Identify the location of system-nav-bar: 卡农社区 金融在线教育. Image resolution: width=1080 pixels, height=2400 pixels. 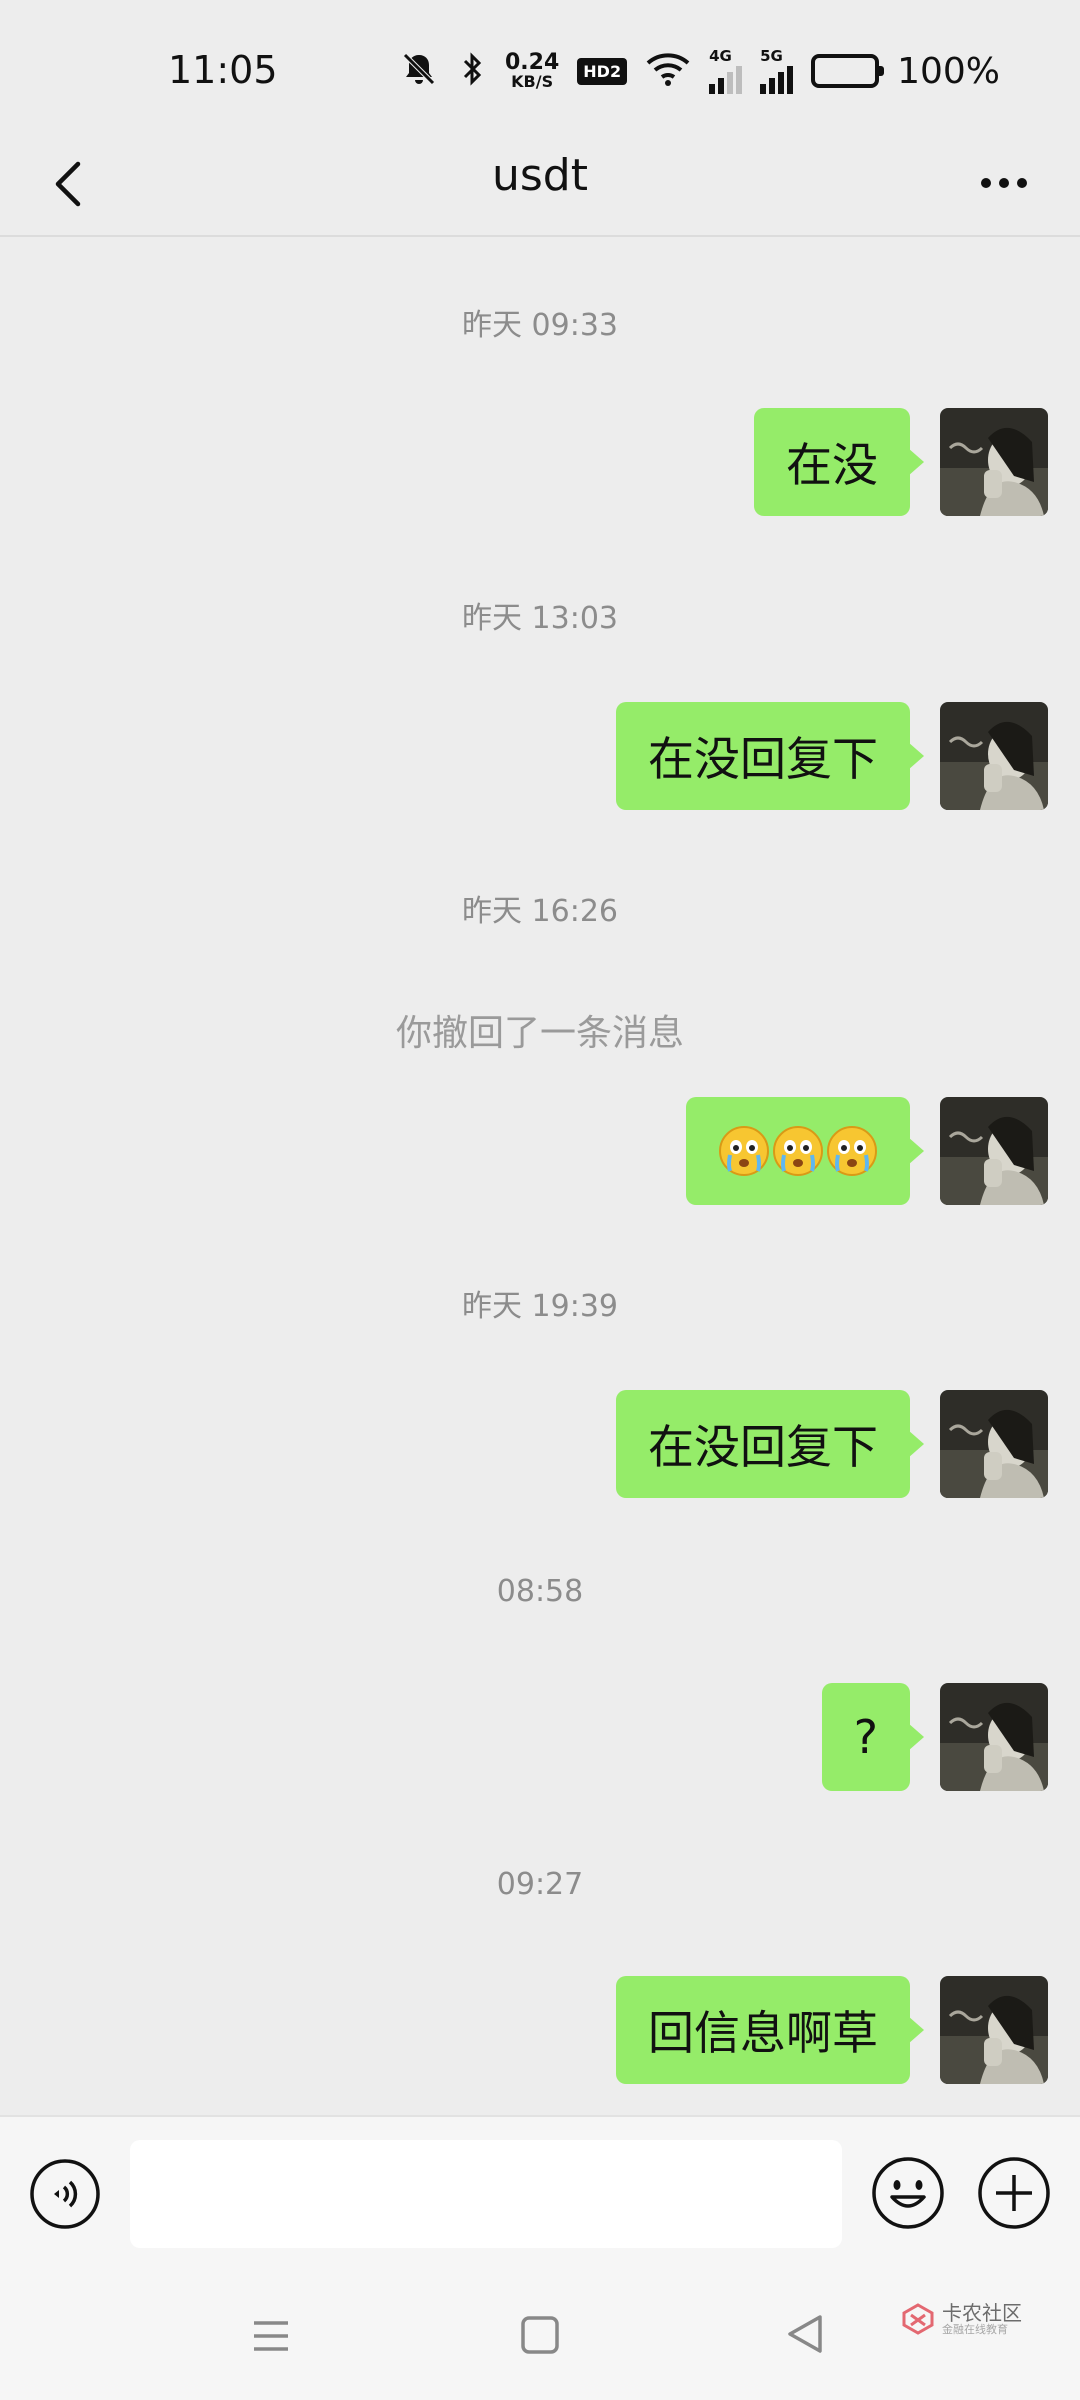
(540, 2337).